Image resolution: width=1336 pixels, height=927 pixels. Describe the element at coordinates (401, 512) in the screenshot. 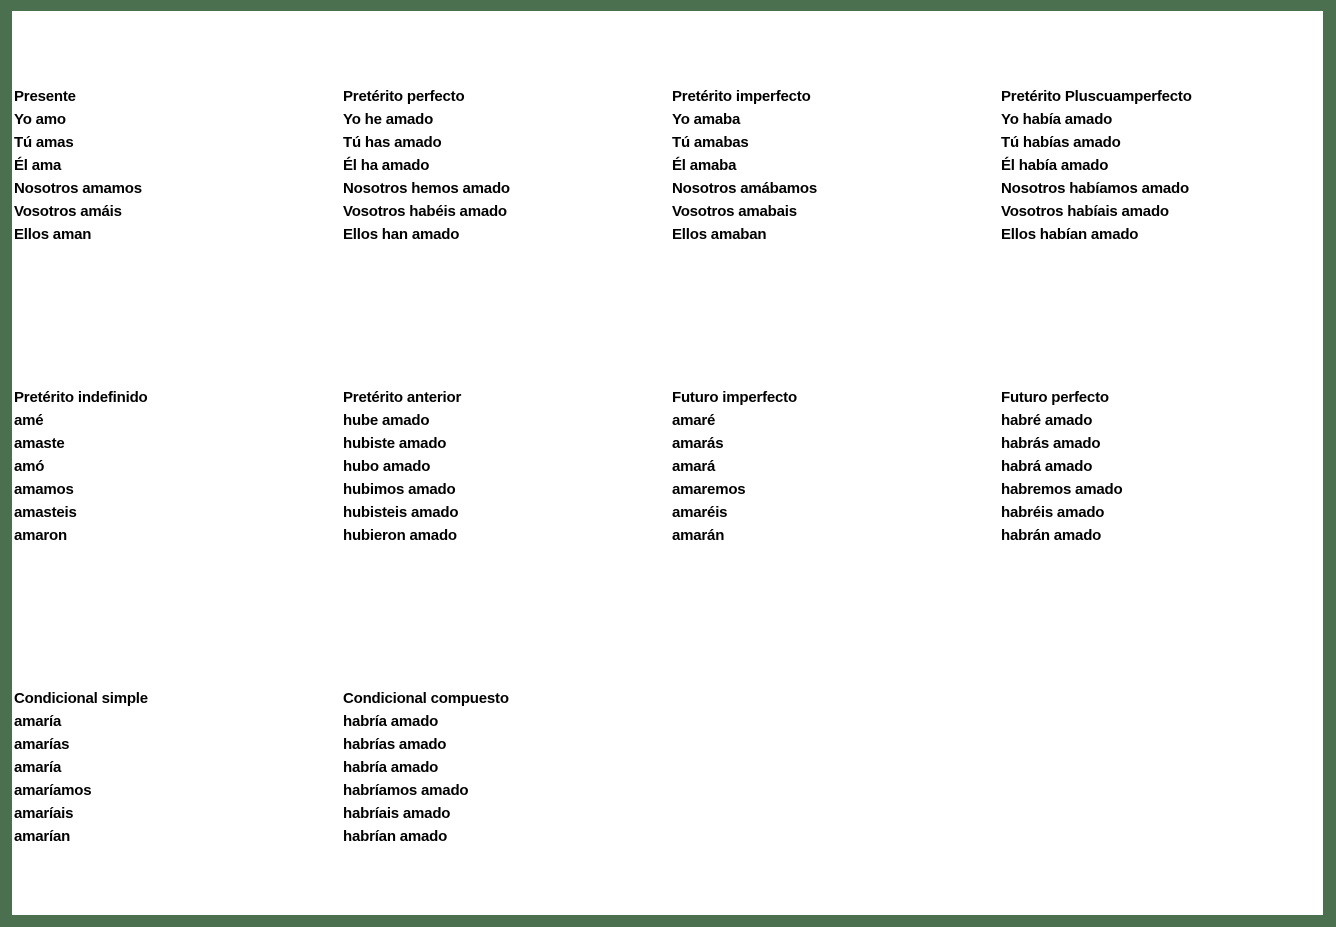

I see `conjugation-form: hubisteis amado` at that location.